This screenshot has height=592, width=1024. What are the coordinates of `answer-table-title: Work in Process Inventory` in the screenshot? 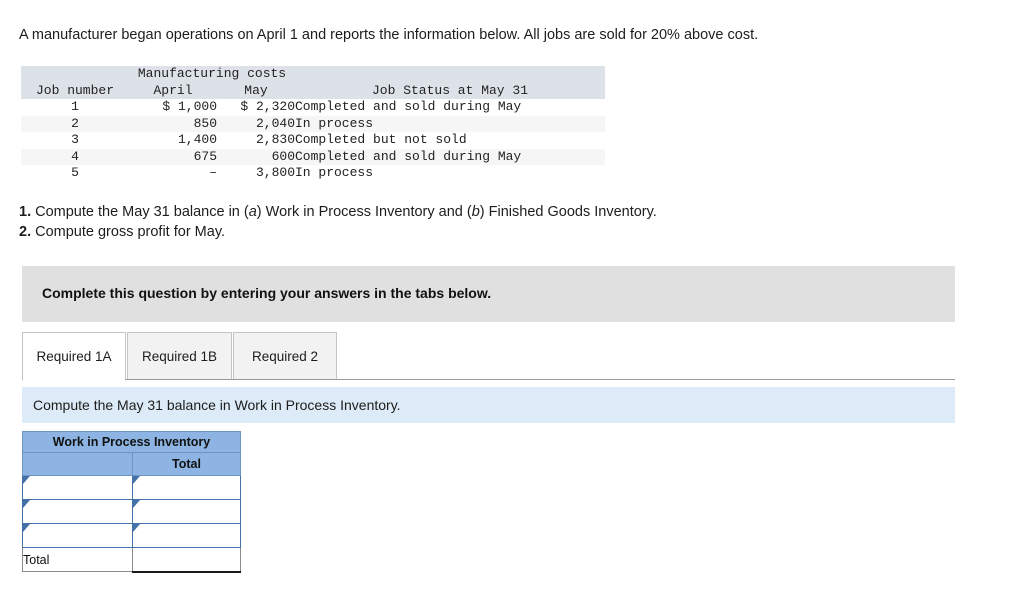 It's located at (131, 442).